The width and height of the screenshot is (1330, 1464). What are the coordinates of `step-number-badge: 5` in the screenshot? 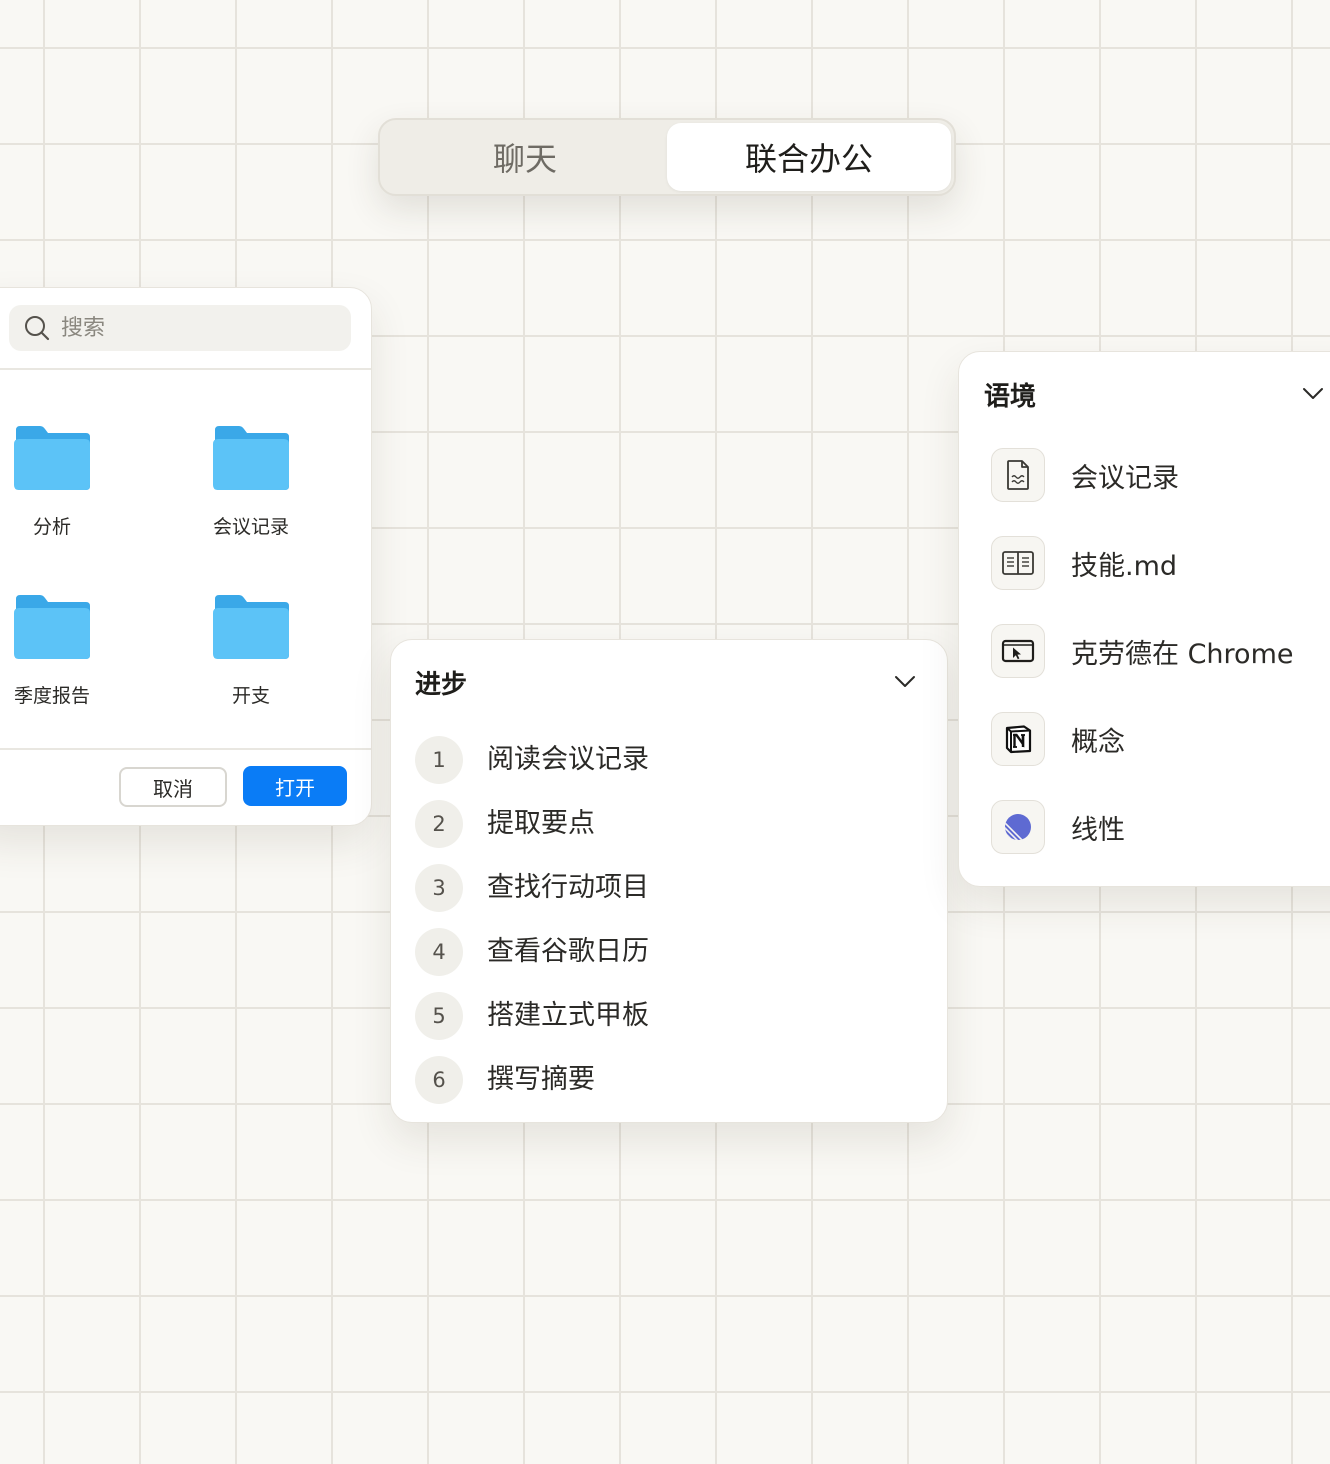 It's located at (439, 1016).